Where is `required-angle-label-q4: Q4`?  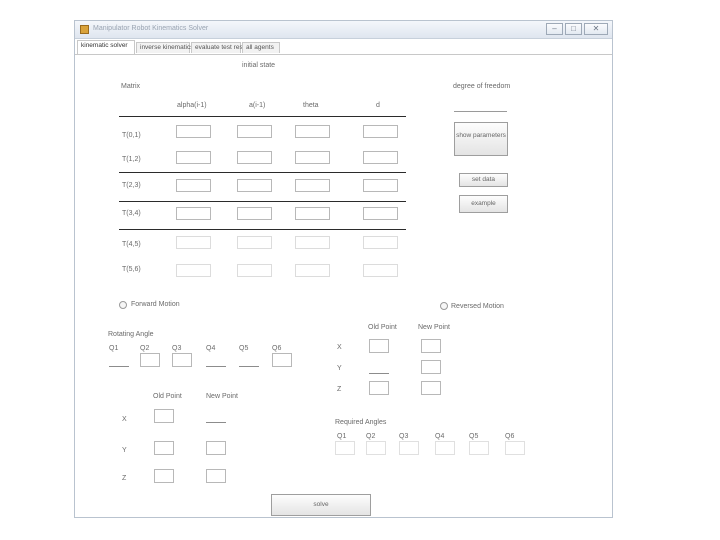
required-angle-label-q4: Q4 is located at coordinates (440, 436).